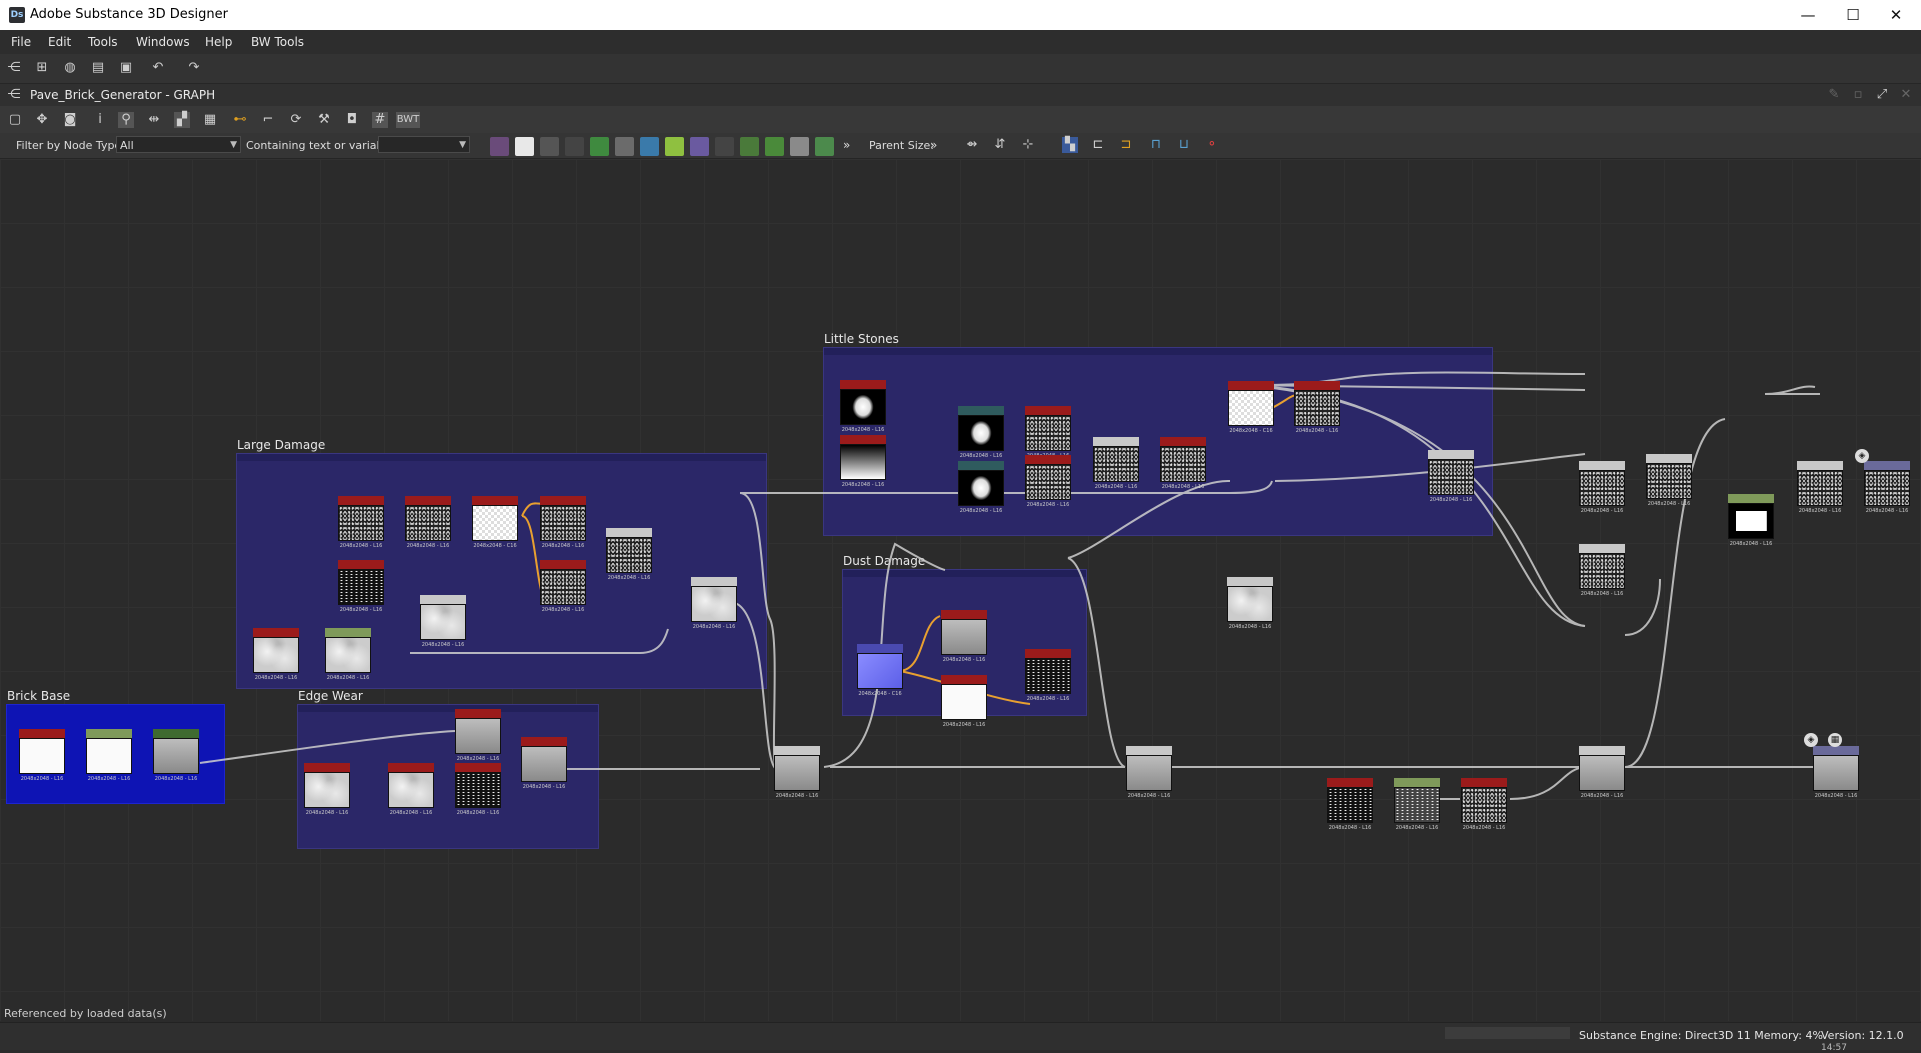 The image size is (1921, 1053). What do you see at coordinates (964, 636) in the screenshot?
I see `node-curvature-smooth: 2048x2048 - L16` at bounding box center [964, 636].